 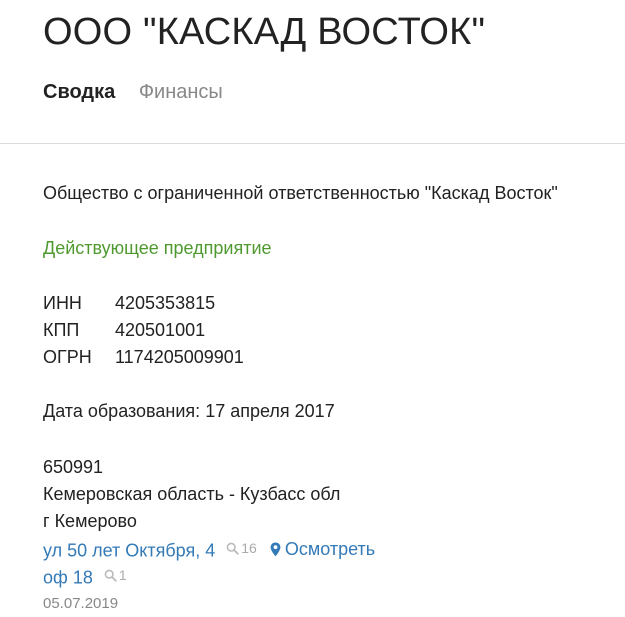 What do you see at coordinates (181, 92) in the screenshot?
I see `tab-finance: Финансы` at bounding box center [181, 92].